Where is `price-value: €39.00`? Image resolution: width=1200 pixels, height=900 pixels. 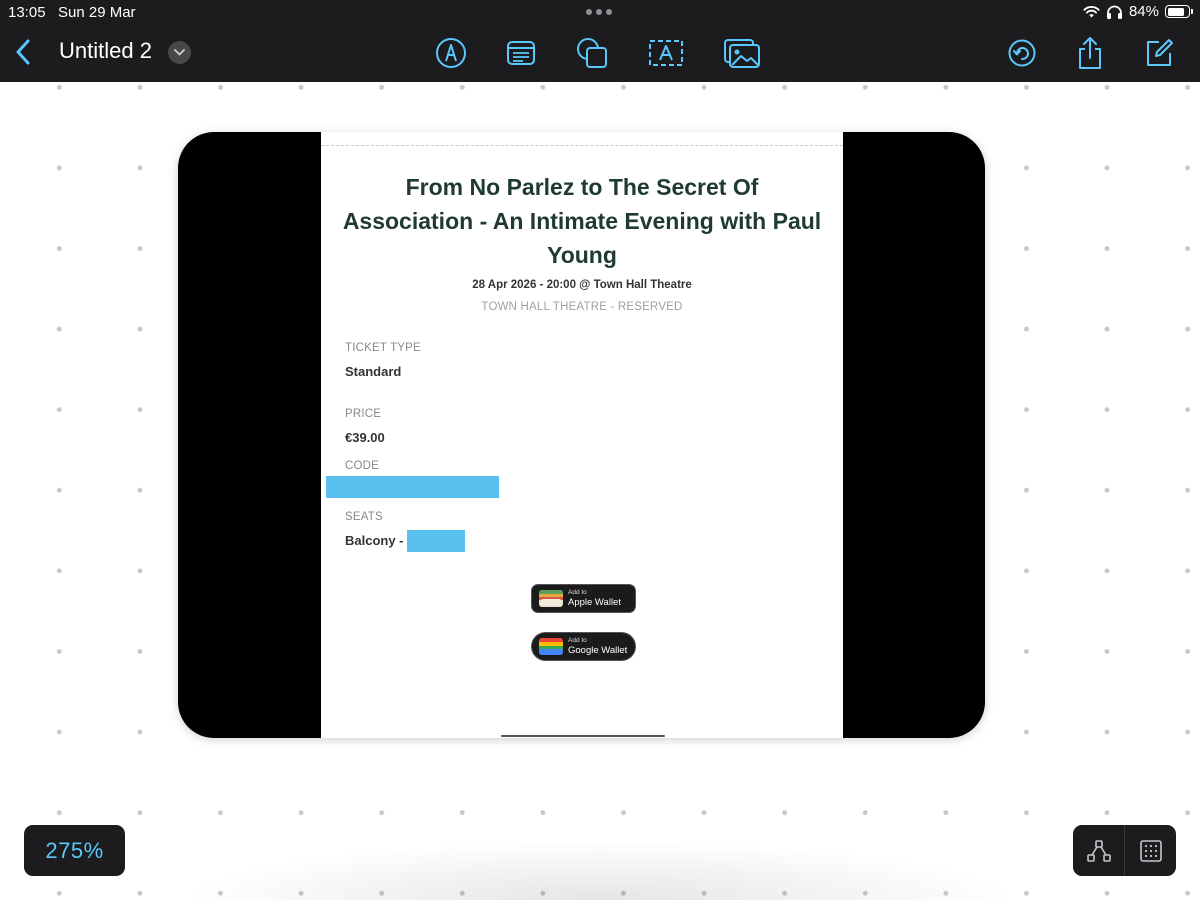
price-value: €39.00 is located at coordinates (365, 437).